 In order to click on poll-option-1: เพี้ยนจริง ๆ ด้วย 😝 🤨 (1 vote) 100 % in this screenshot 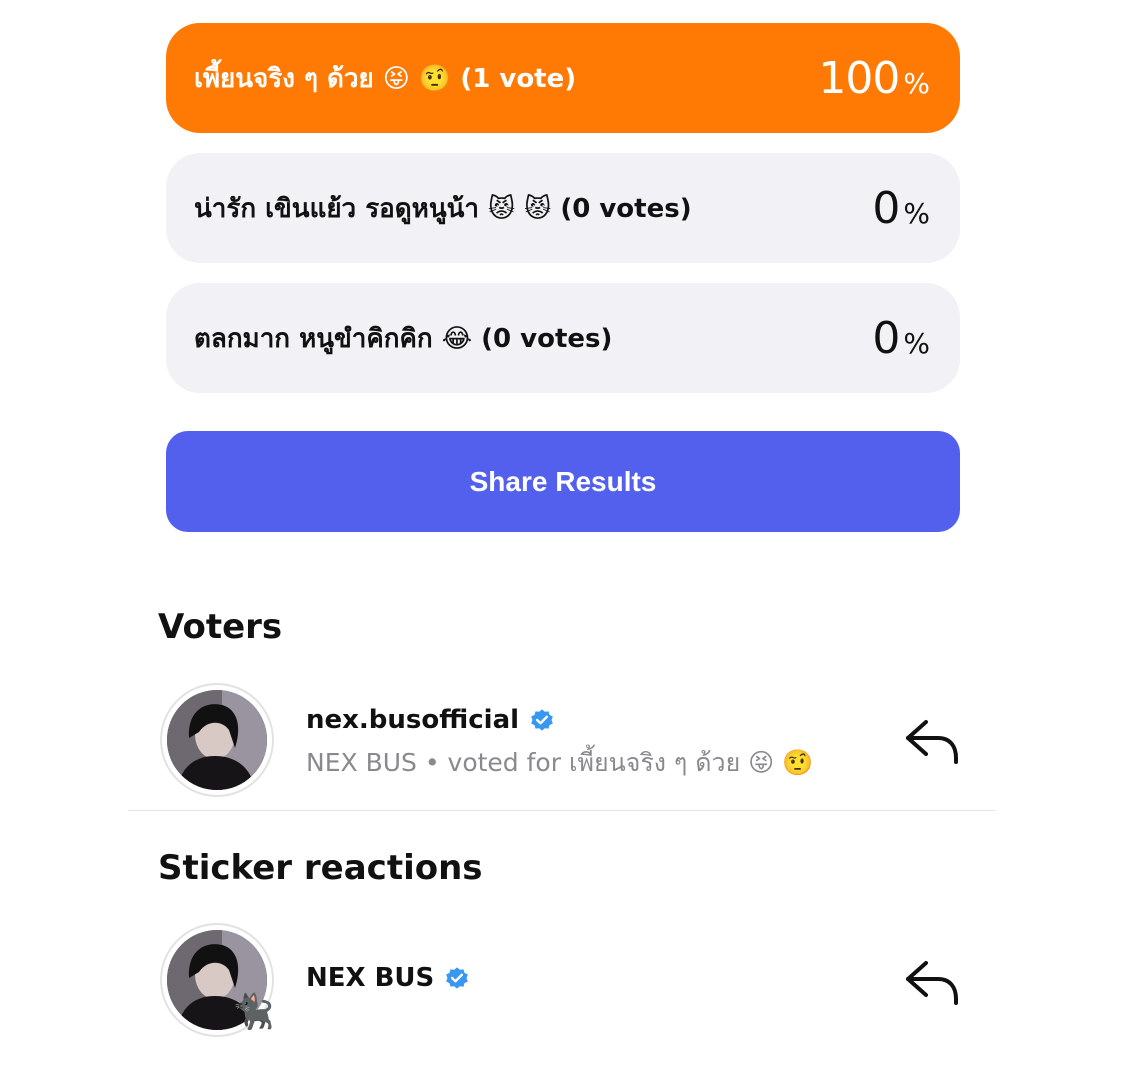, I will do `click(563, 78)`.